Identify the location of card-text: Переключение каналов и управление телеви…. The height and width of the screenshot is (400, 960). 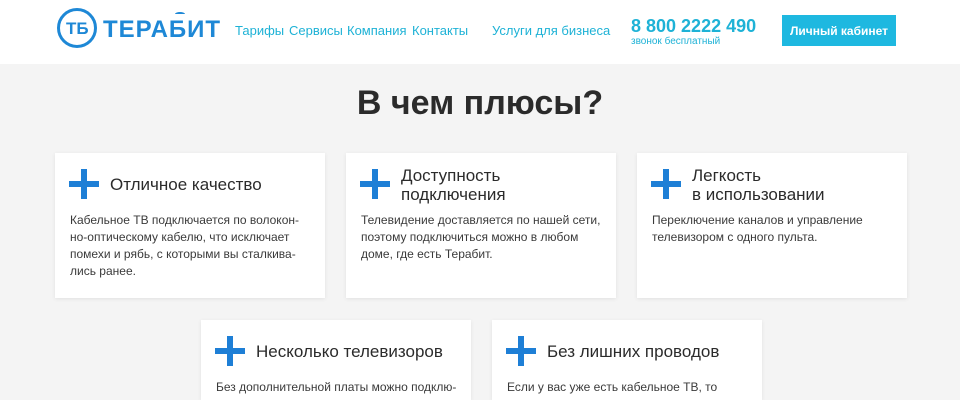
(757, 228).